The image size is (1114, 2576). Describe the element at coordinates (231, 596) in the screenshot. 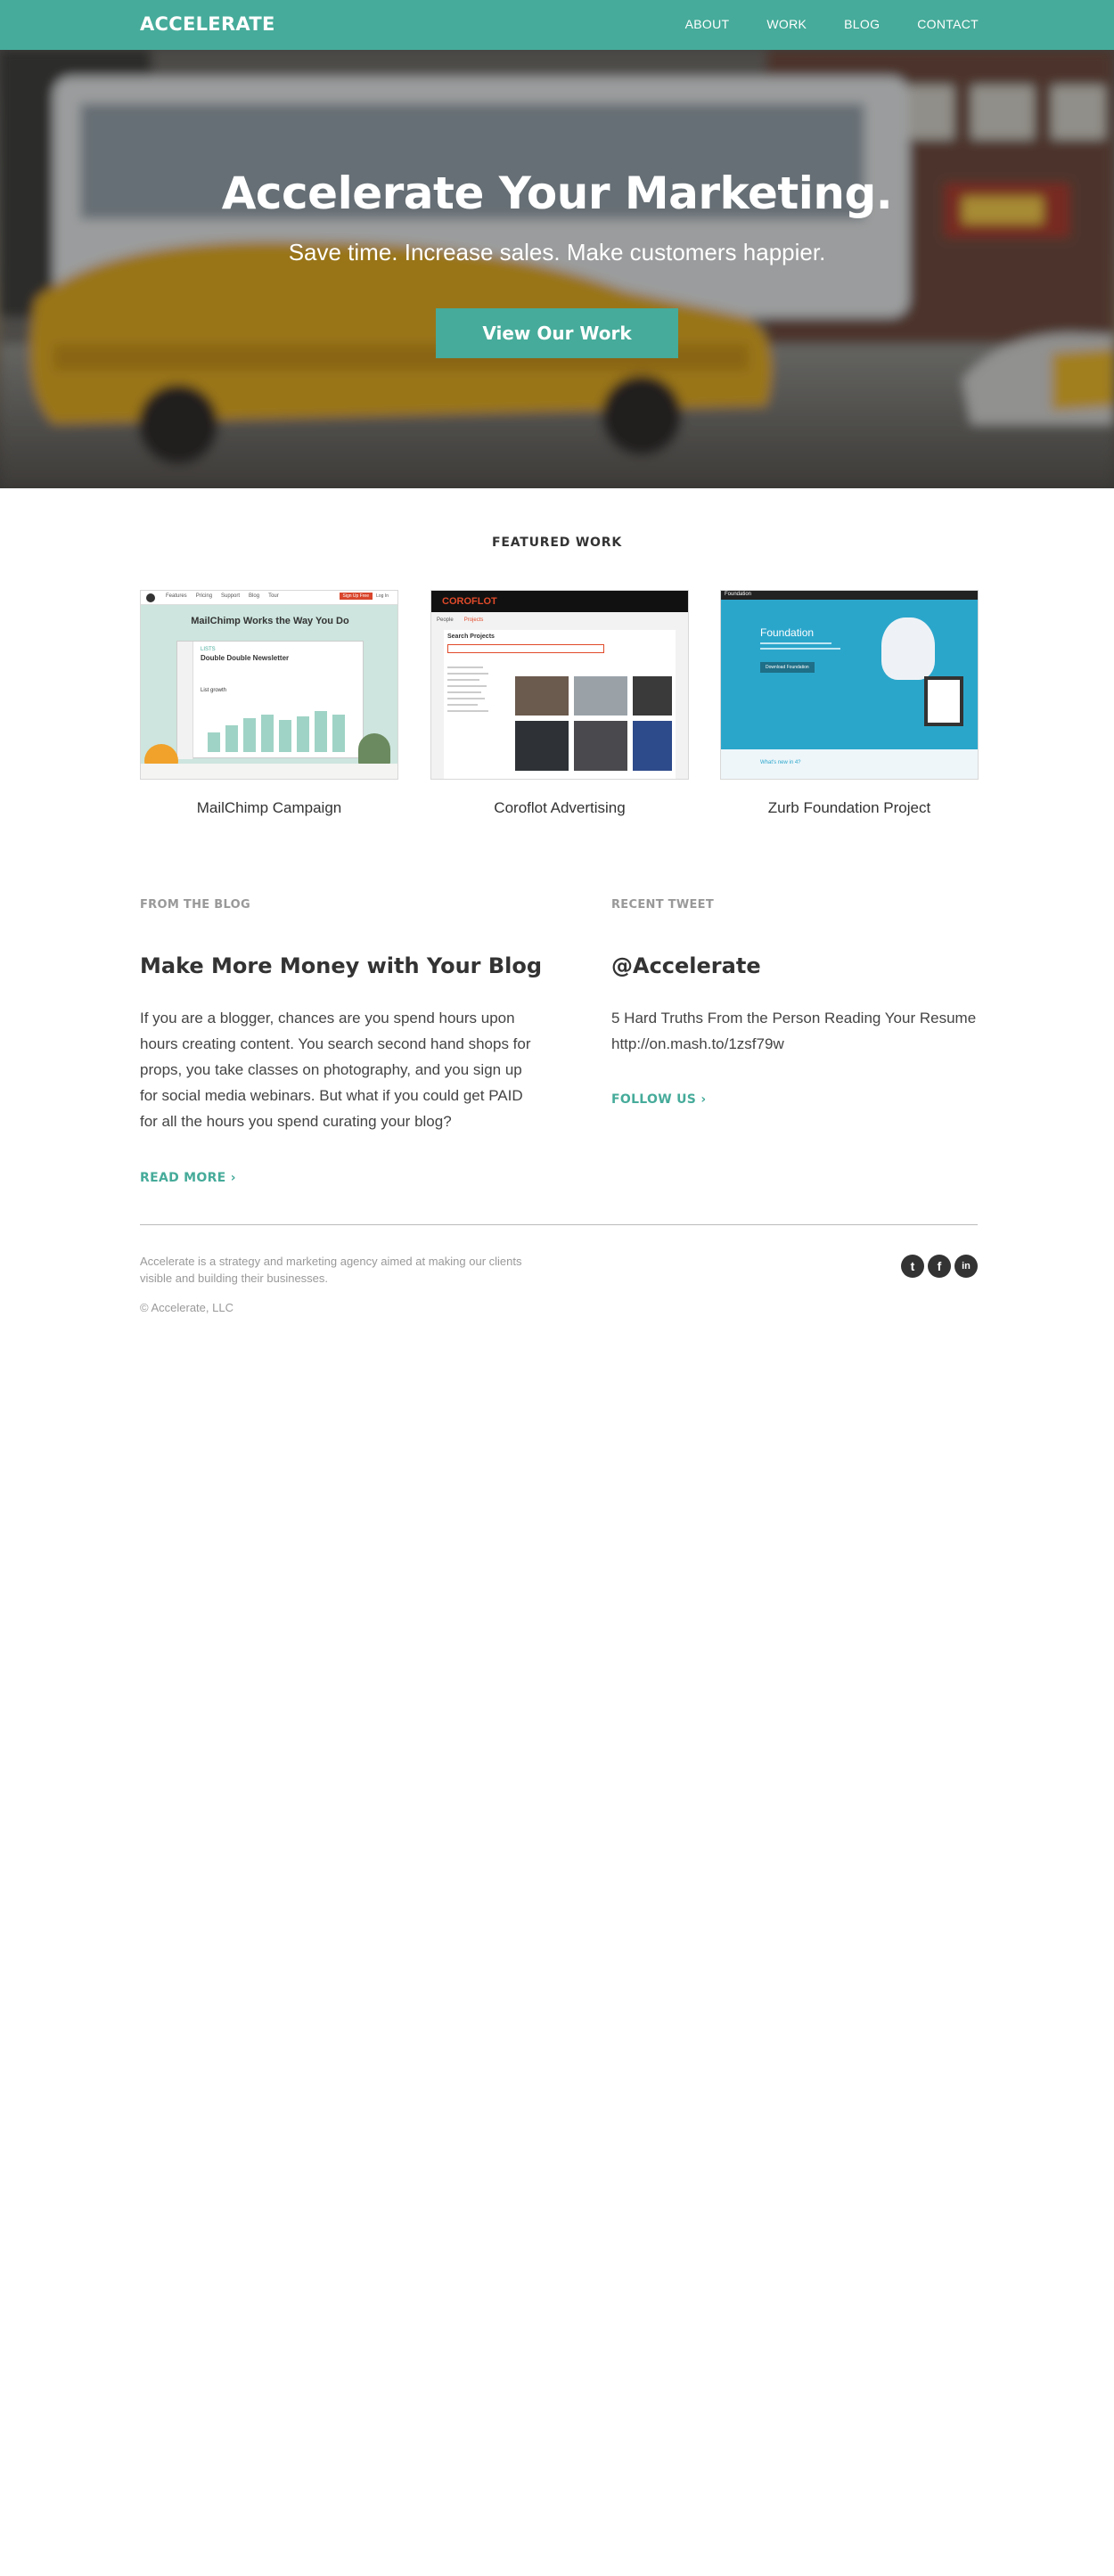

I see `mailchimp-thumb-menu-item: Support` at that location.